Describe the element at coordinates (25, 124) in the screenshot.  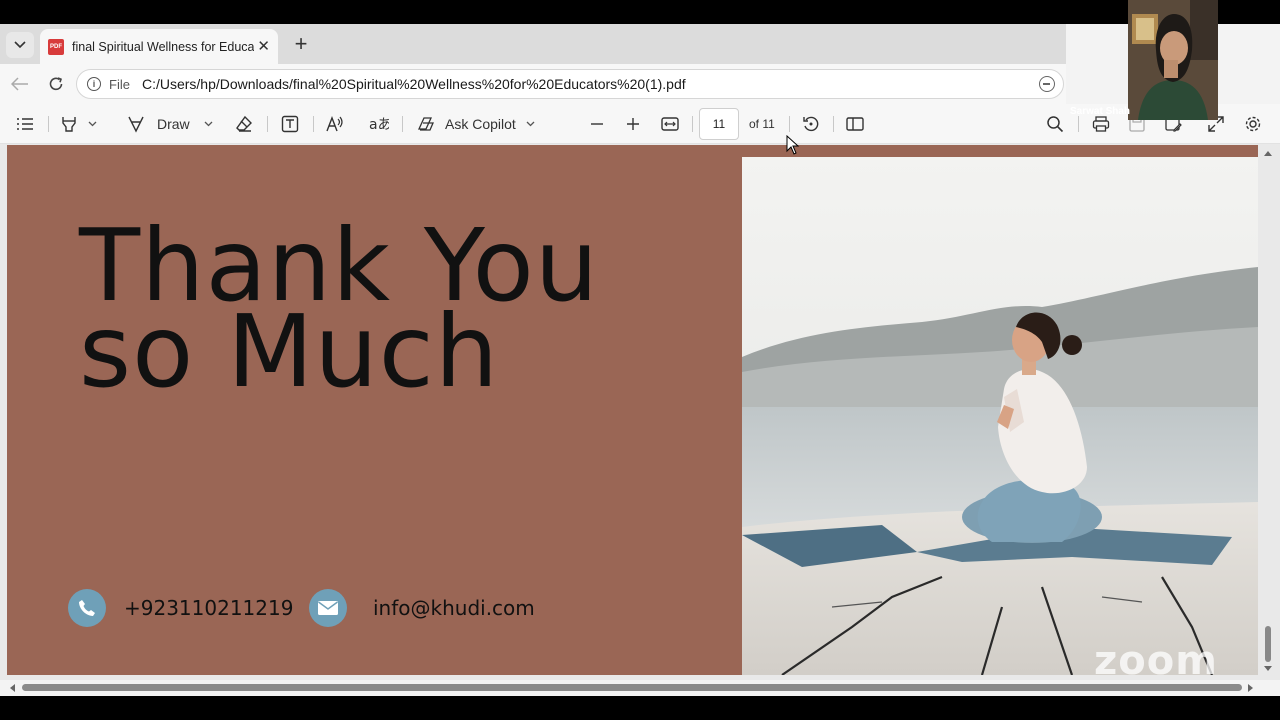
I see `contents-icon` at that location.